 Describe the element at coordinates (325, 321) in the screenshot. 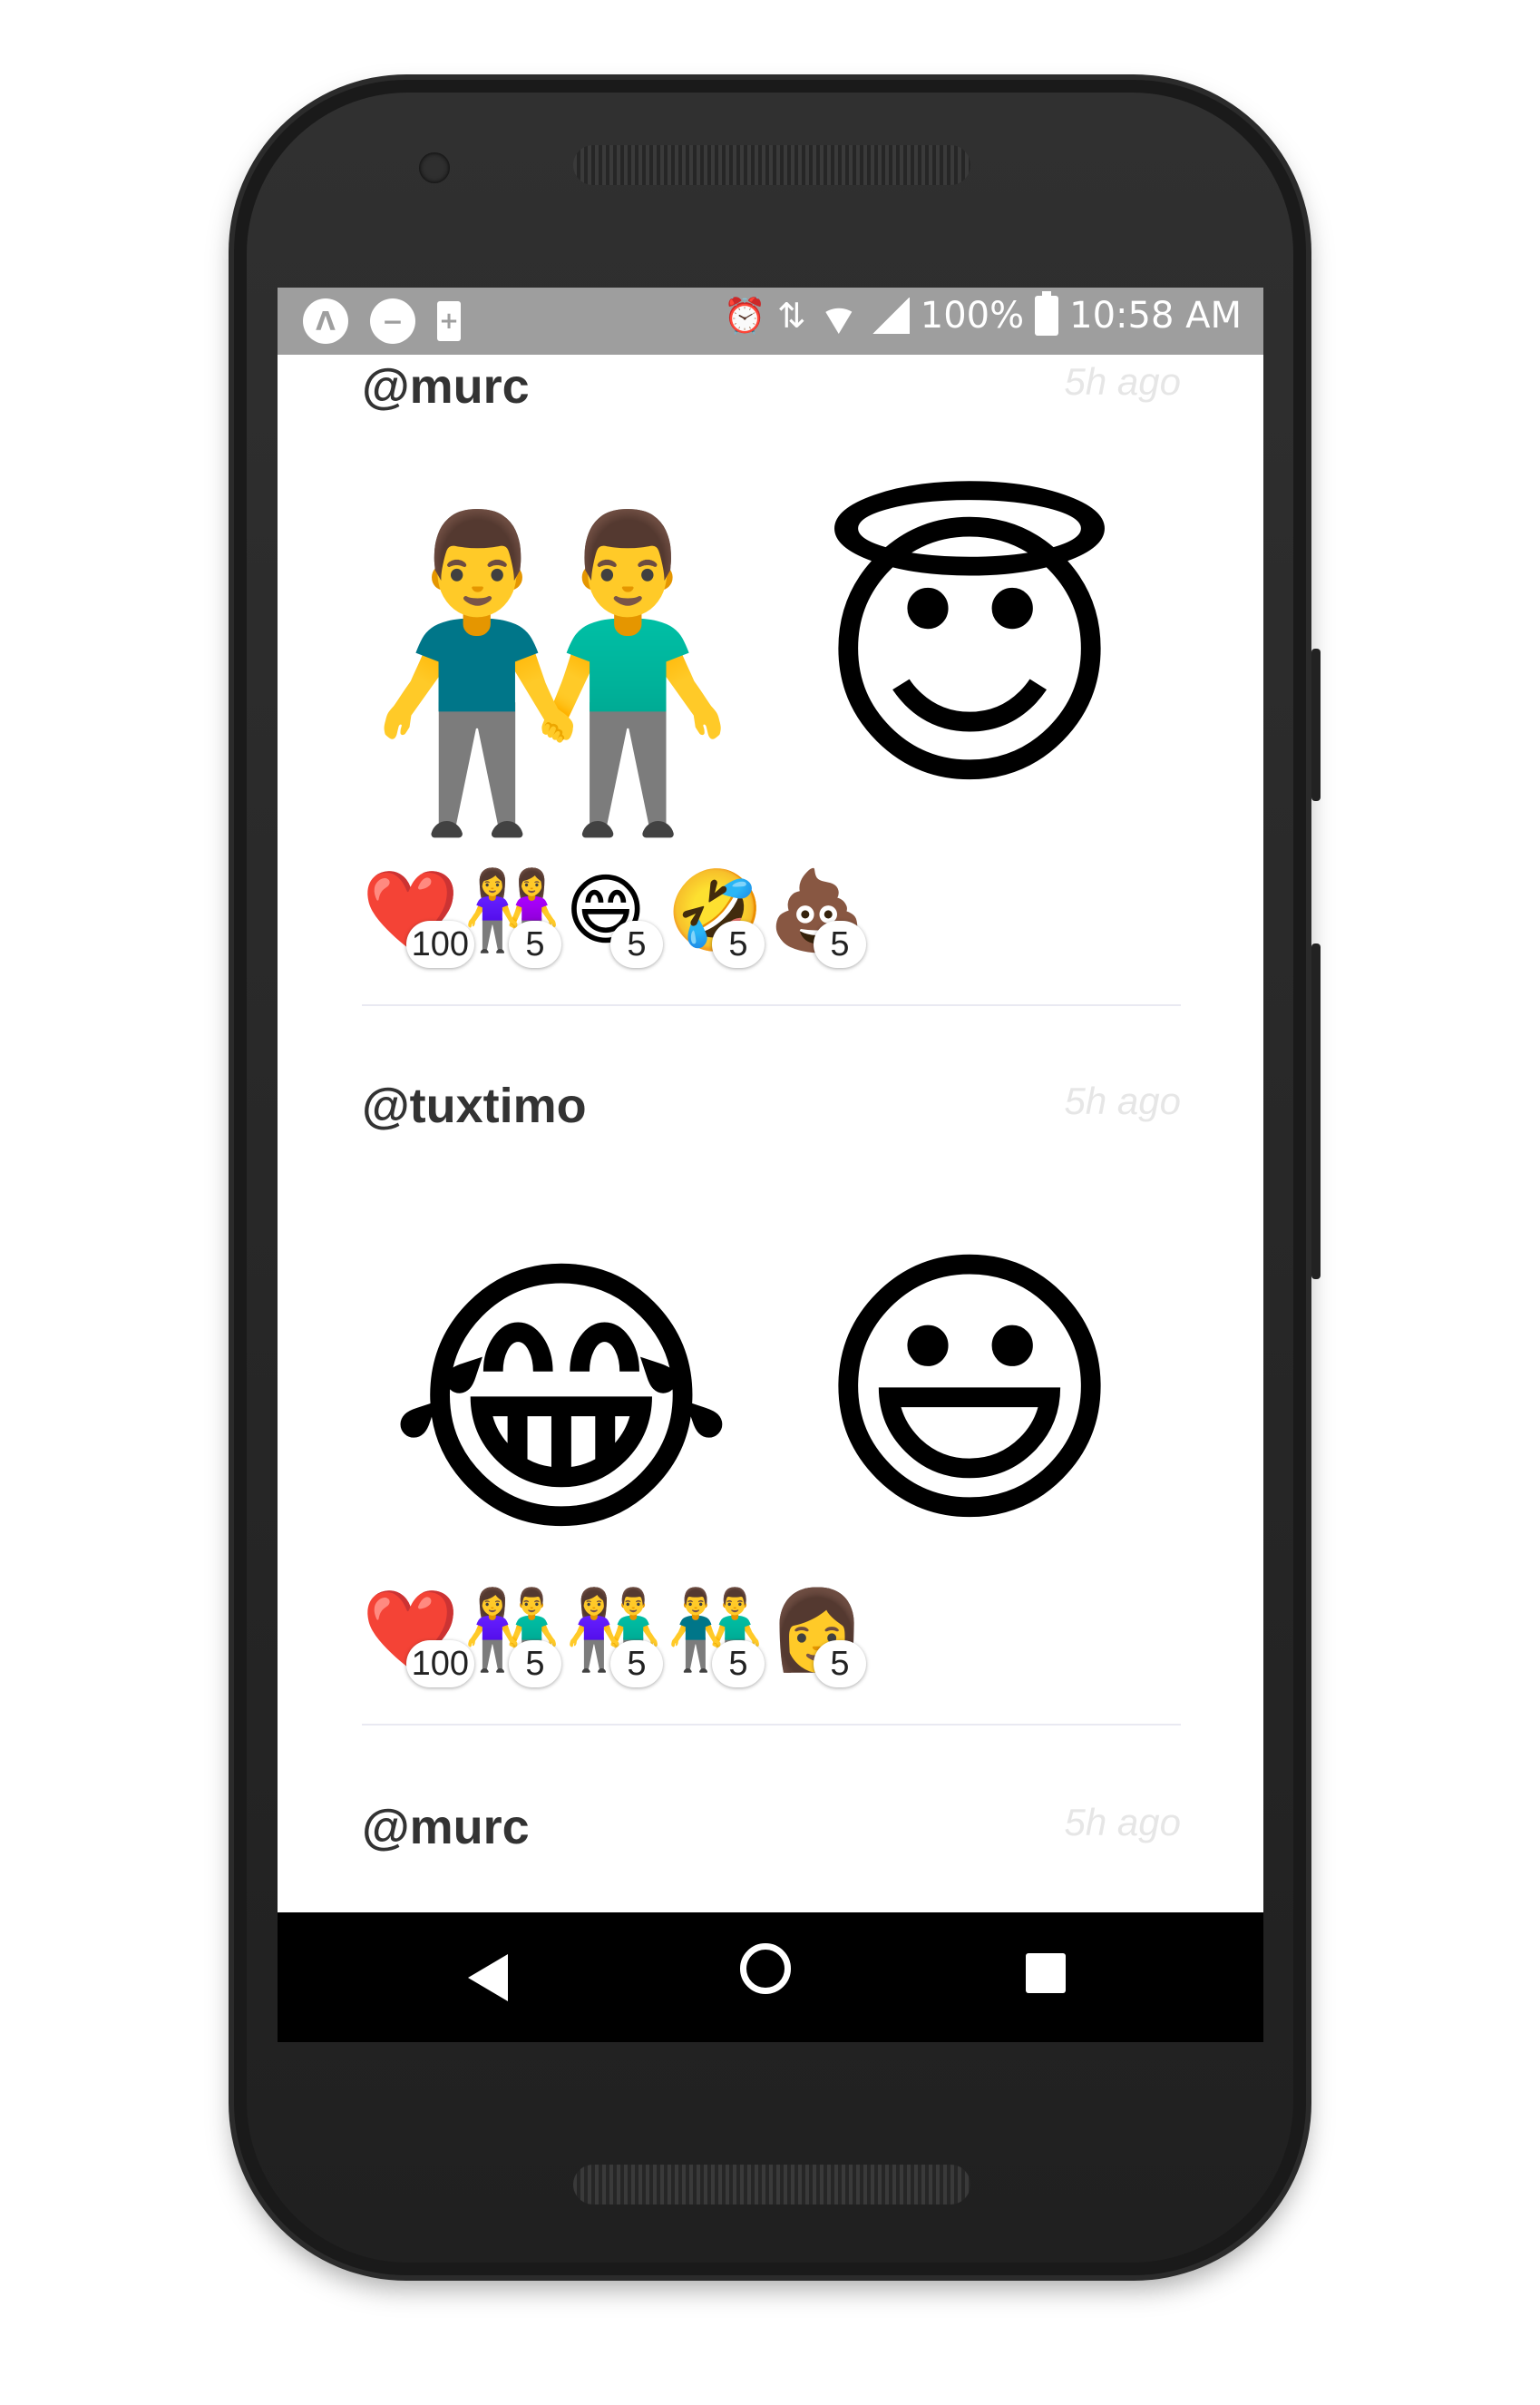

I see `app-icon: Λ` at that location.